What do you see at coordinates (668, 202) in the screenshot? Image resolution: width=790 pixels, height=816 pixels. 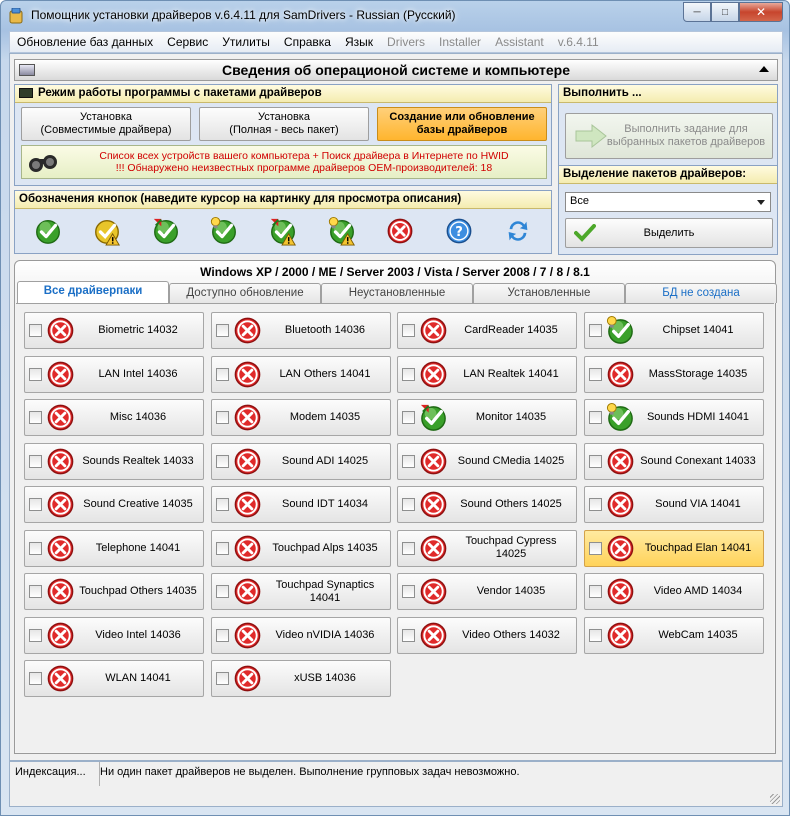 I see `selection-dropdown: Все` at bounding box center [668, 202].